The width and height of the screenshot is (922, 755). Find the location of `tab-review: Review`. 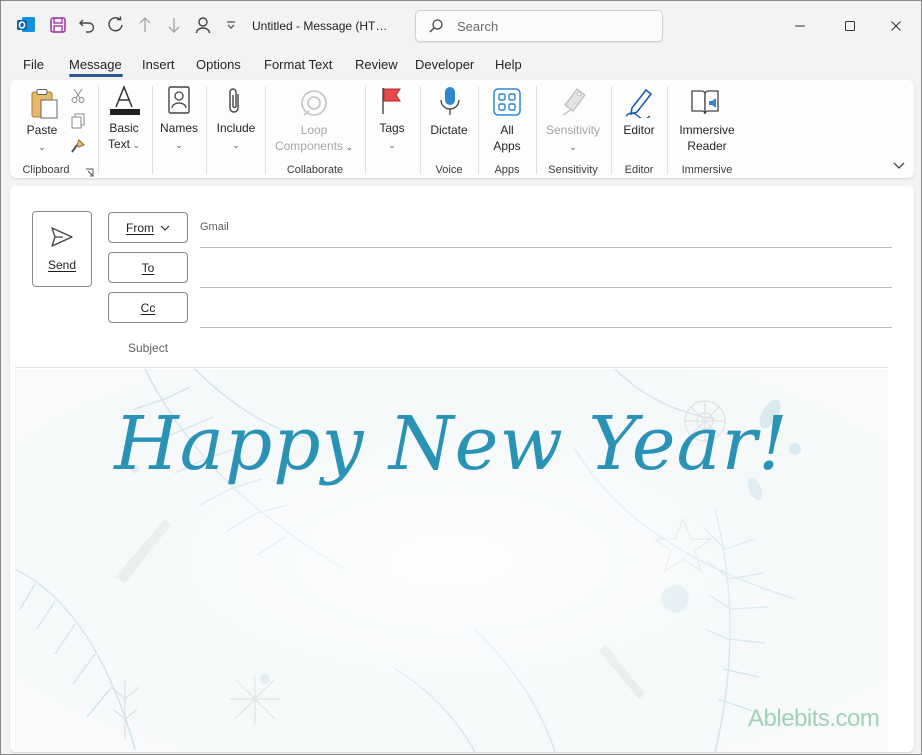

tab-review: Review is located at coordinates (376, 64).